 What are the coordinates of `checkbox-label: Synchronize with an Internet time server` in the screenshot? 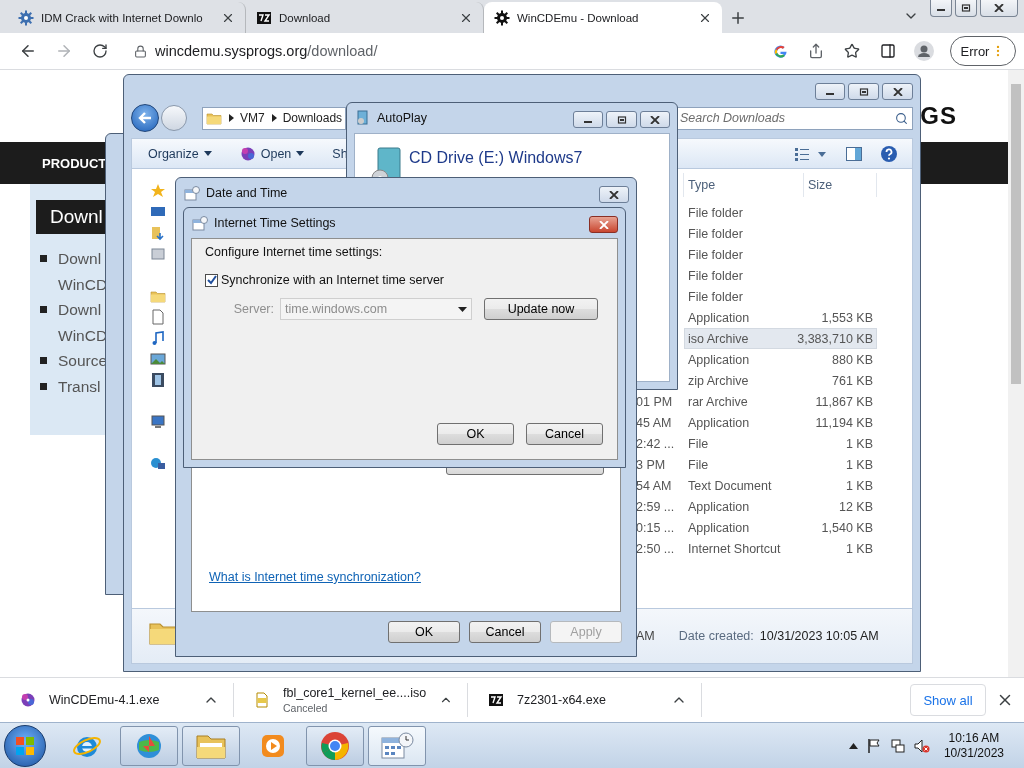 It's located at (333, 280).